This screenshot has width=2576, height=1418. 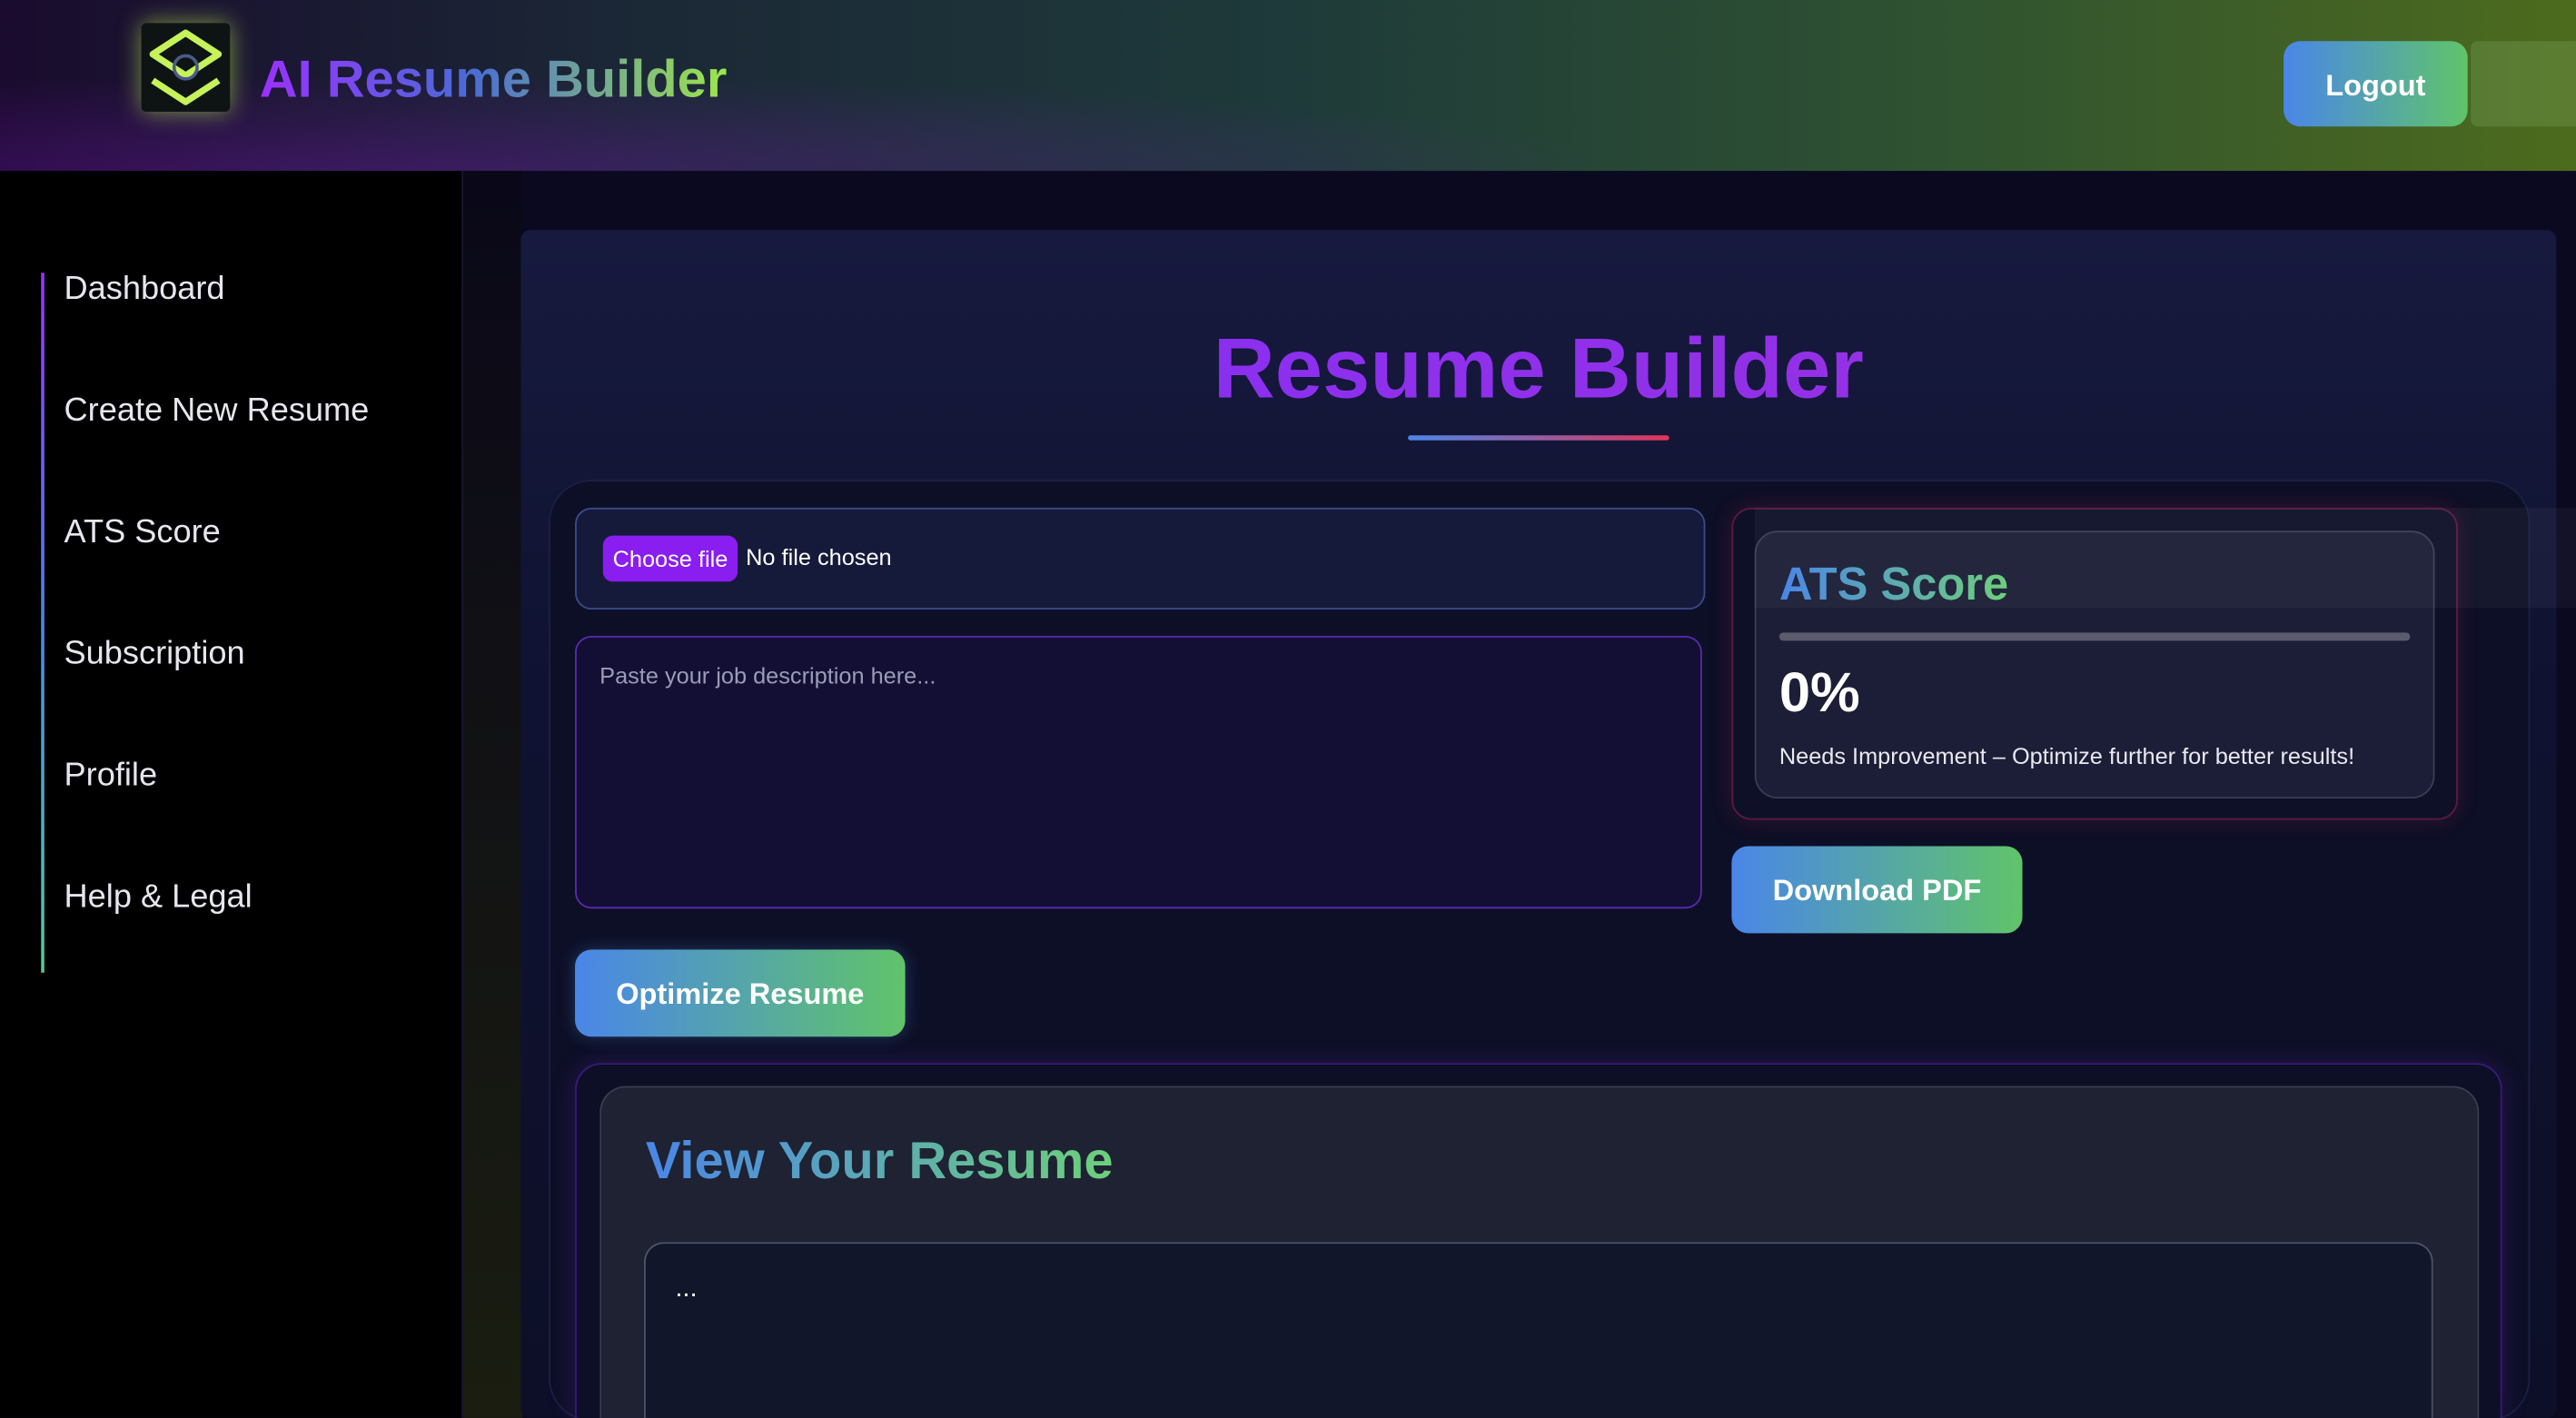 What do you see at coordinates (154, 655) in the screenshot?
I see `sidebar-item-subscription: Subscription` at bounding box center [154, 655].